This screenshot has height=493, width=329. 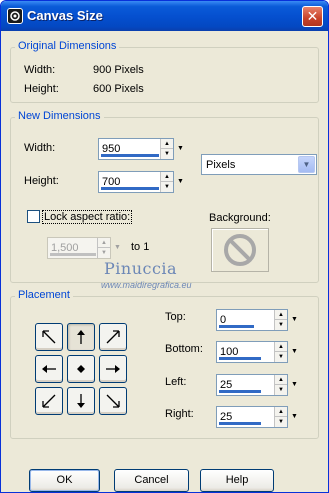 What do you see at coordinates (44, 295) in the screenshot?
I see `placement-legend: Placement` at bounding box center [44, 295].